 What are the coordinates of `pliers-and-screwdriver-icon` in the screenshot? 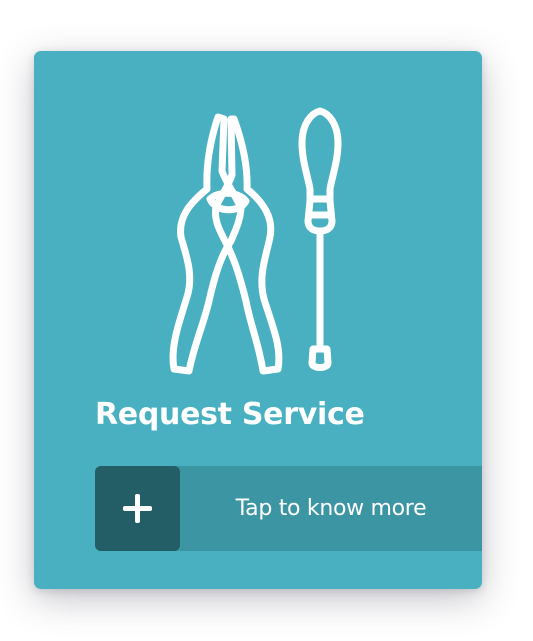 It's located at (255, 241).